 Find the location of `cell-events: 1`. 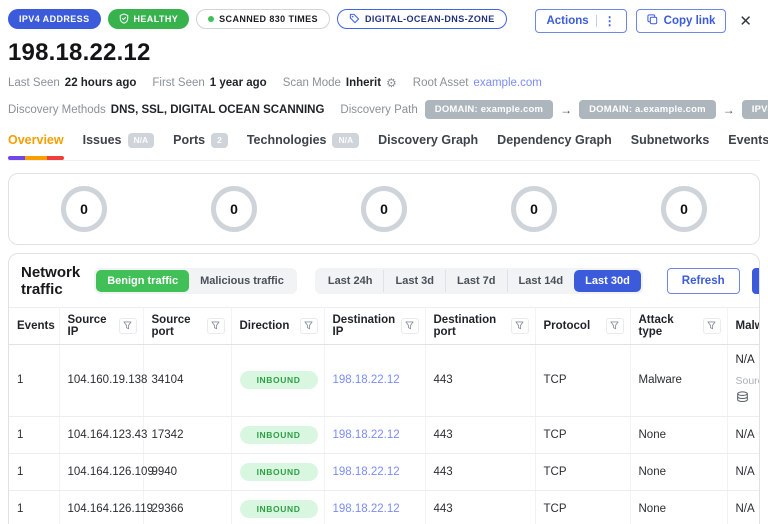

cell-events: 1 is located at coordinates (34, 435).